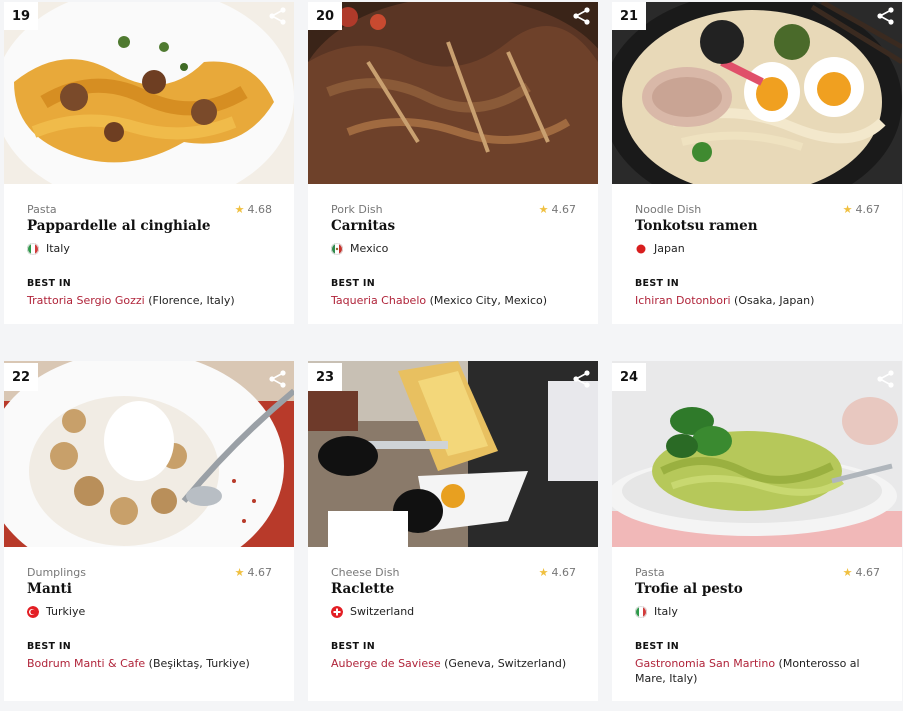 This screenshot has width=903, height=711. I want to click on restaurant-link: Gastronomia San Martino, so click(705, 663).